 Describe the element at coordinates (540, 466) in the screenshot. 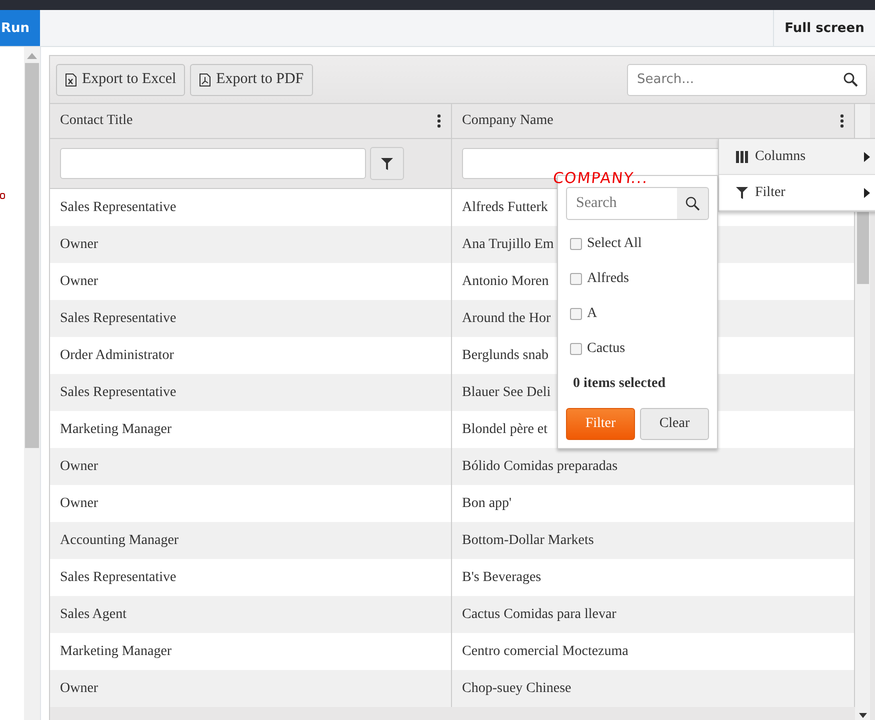

I see `table-cell: Bólido Comidas preparadas` at that location.